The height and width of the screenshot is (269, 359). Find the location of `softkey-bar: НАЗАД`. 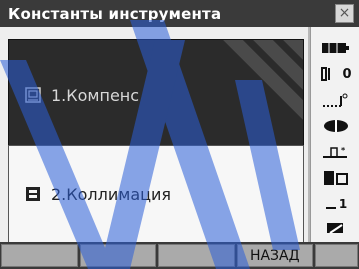

softkey-bar: НАЗАД is located at coordinates (179, 255).